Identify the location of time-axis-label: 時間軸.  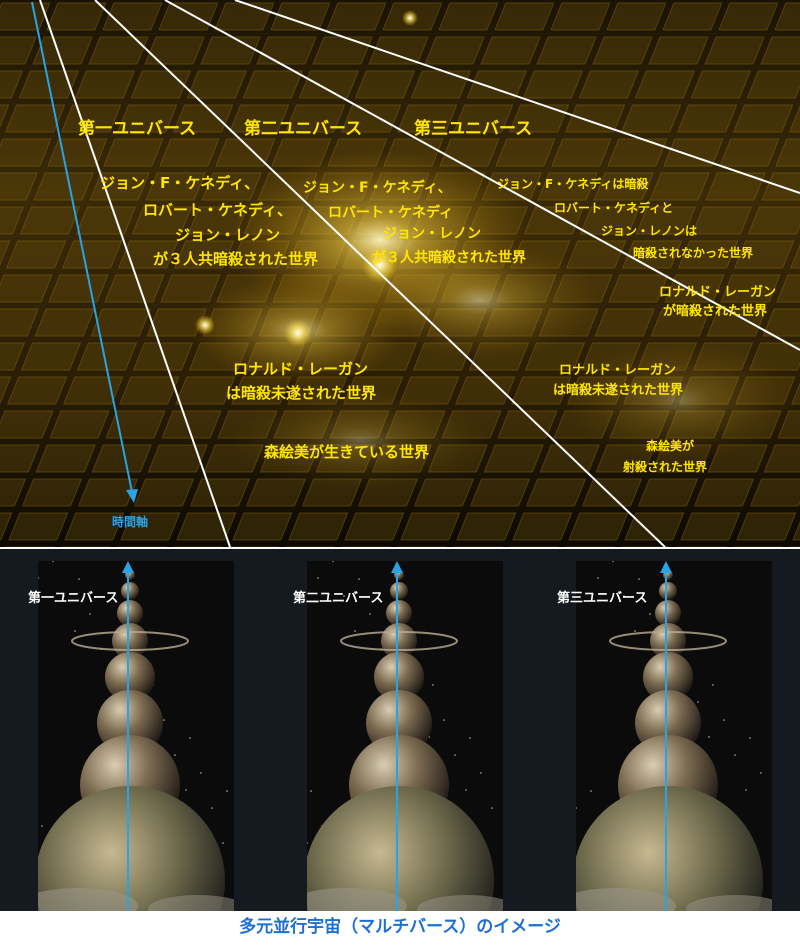
(130, 521).